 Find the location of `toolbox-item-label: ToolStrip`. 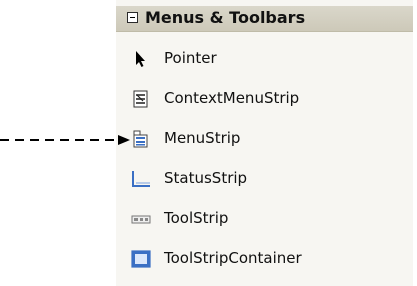

toolbox-item-label: ToolStrip is located at coordinates (196, 218).